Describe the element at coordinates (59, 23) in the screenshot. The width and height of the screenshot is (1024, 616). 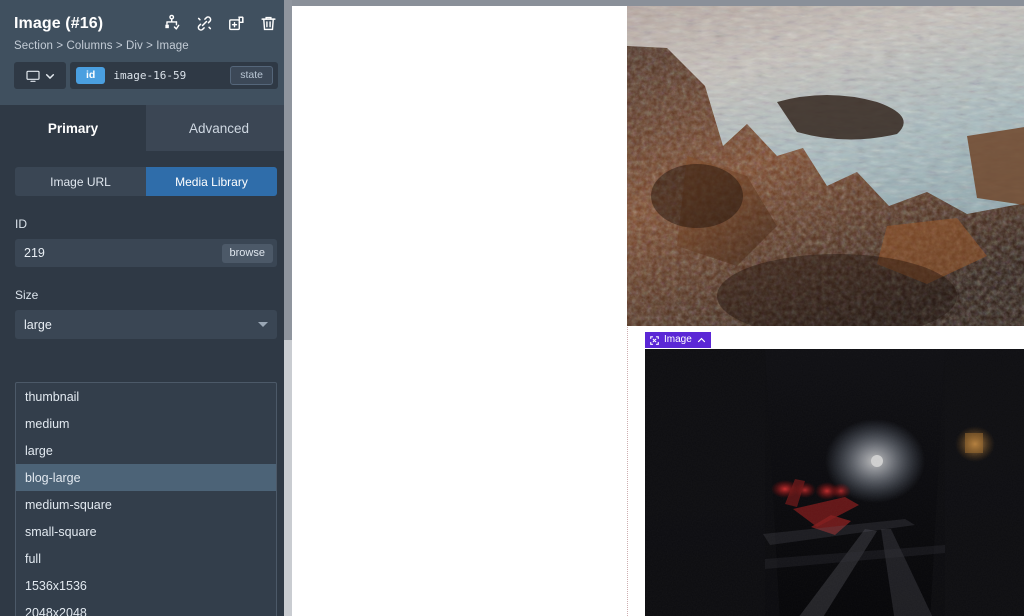
I see `page-title: Image (#16)` at that location.